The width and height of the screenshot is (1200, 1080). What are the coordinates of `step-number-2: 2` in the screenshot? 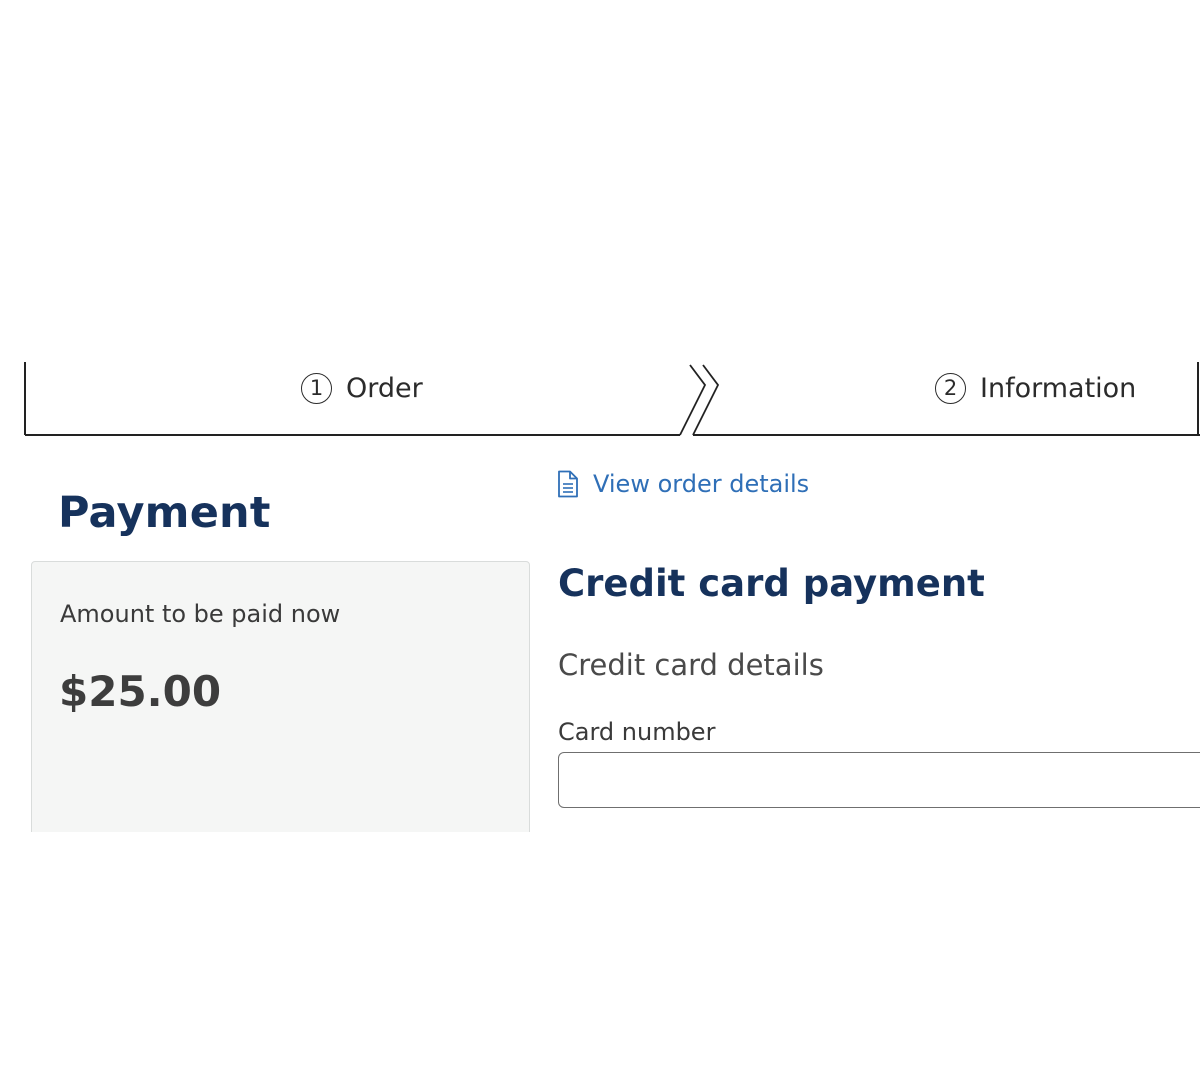 It's located at (950, 388).